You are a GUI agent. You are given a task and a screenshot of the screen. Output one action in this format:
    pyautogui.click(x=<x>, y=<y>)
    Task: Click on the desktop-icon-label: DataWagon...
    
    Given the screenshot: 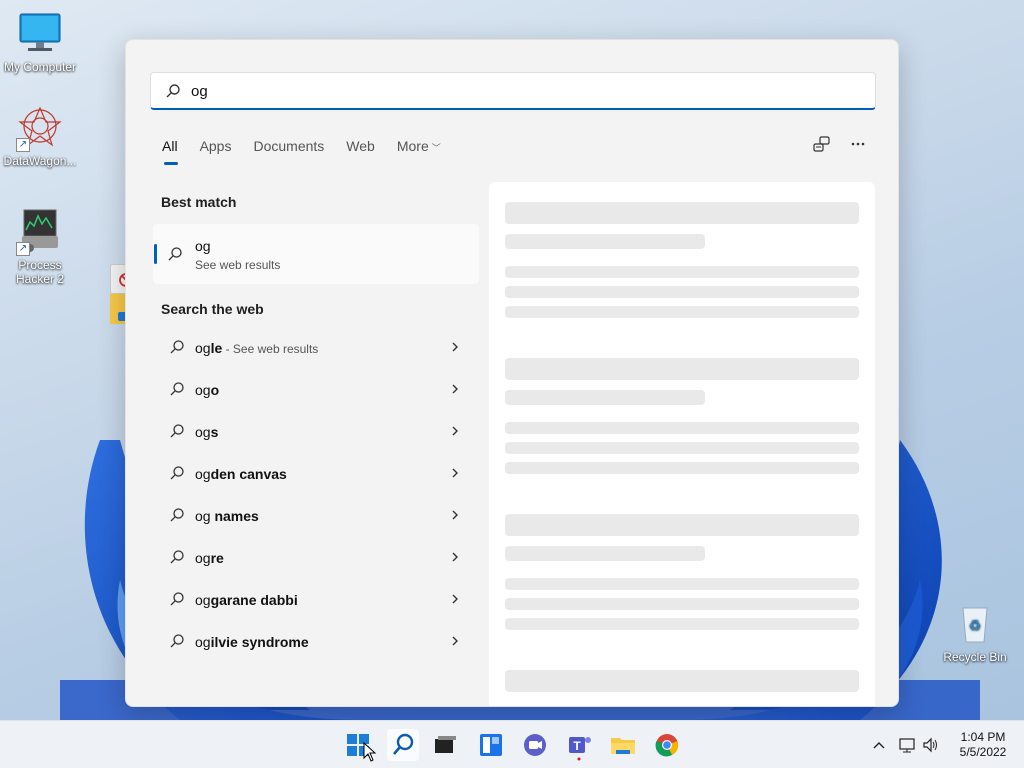 What is the action you would take?
    pyautogui.click(x=40, y=161)
    